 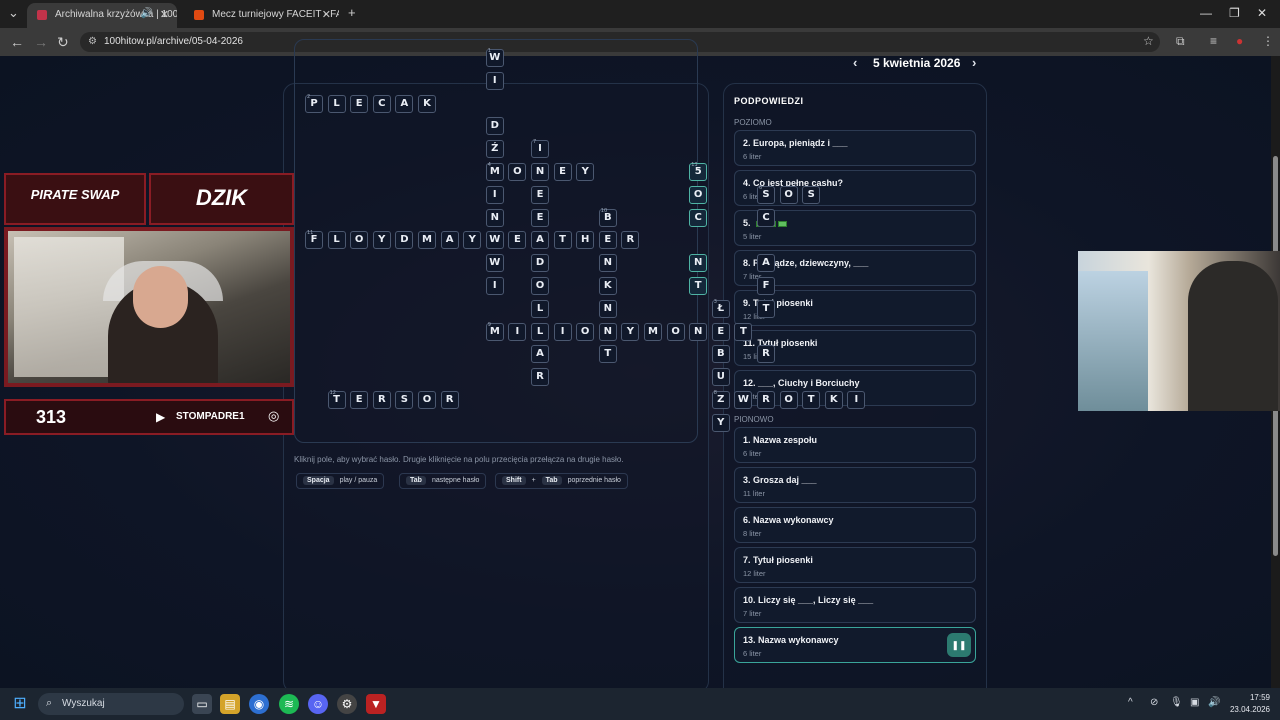 What do you see at coordinates (261, 15) in the screenshot?
I see `tab-faceit: Mecz turniejowy FACEIT - FACE ✕` at bounding box center [261, 15].